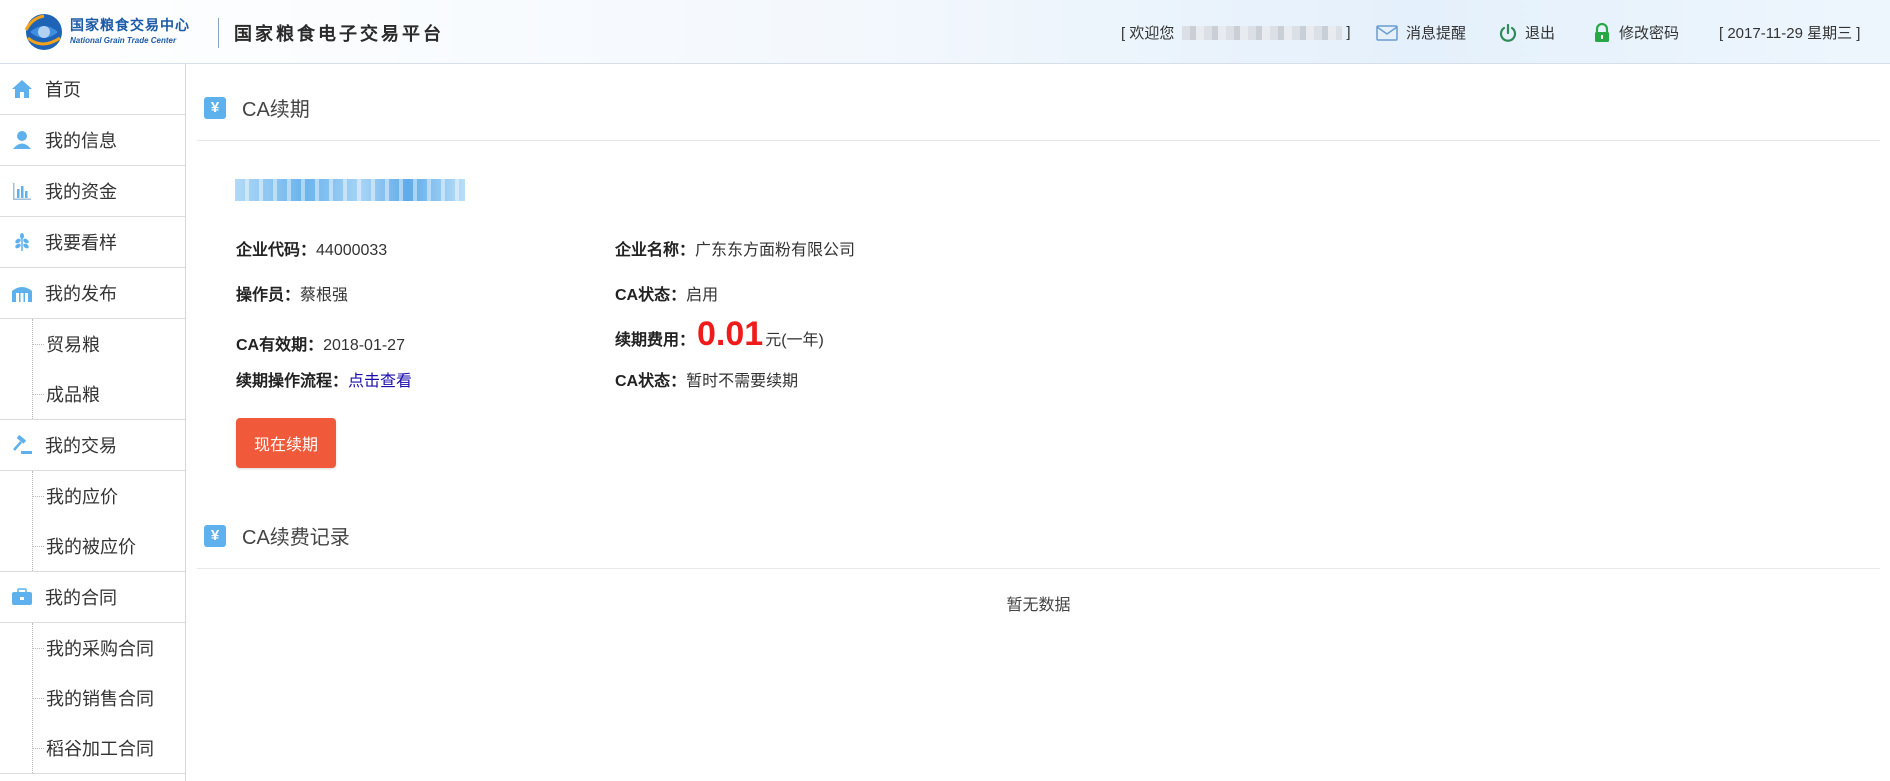 The height and width of the screenshot is (781, 1890). What do you see at coordinates (81, 141) in the screenshot?
I see `sidebar-item-label: 我的信息` at bounding box center [81, 141].